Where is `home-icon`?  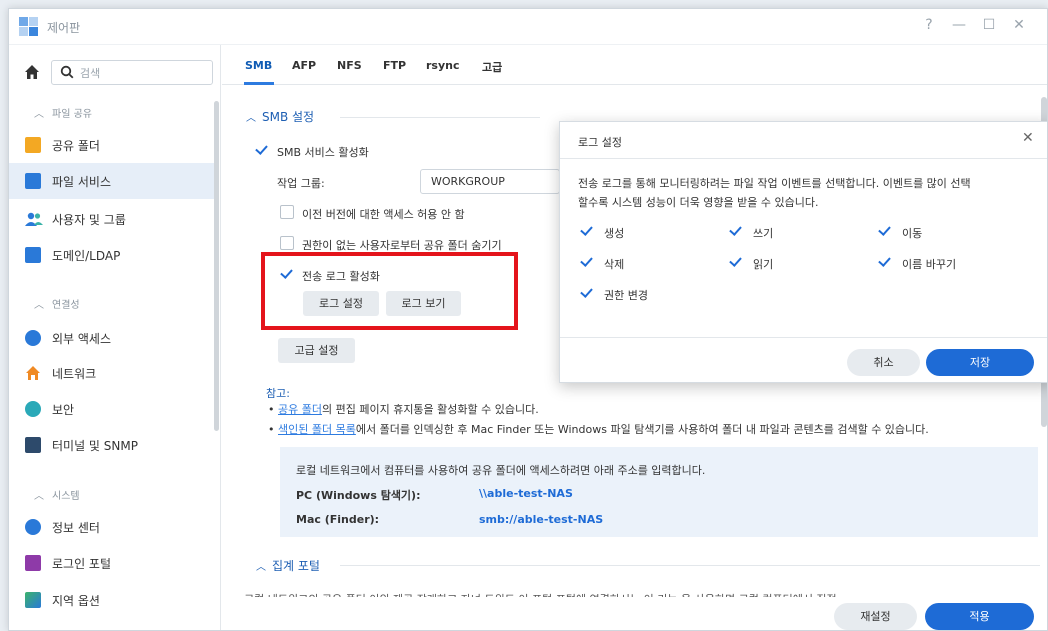
home-icon is located at coordinates (32, 72).